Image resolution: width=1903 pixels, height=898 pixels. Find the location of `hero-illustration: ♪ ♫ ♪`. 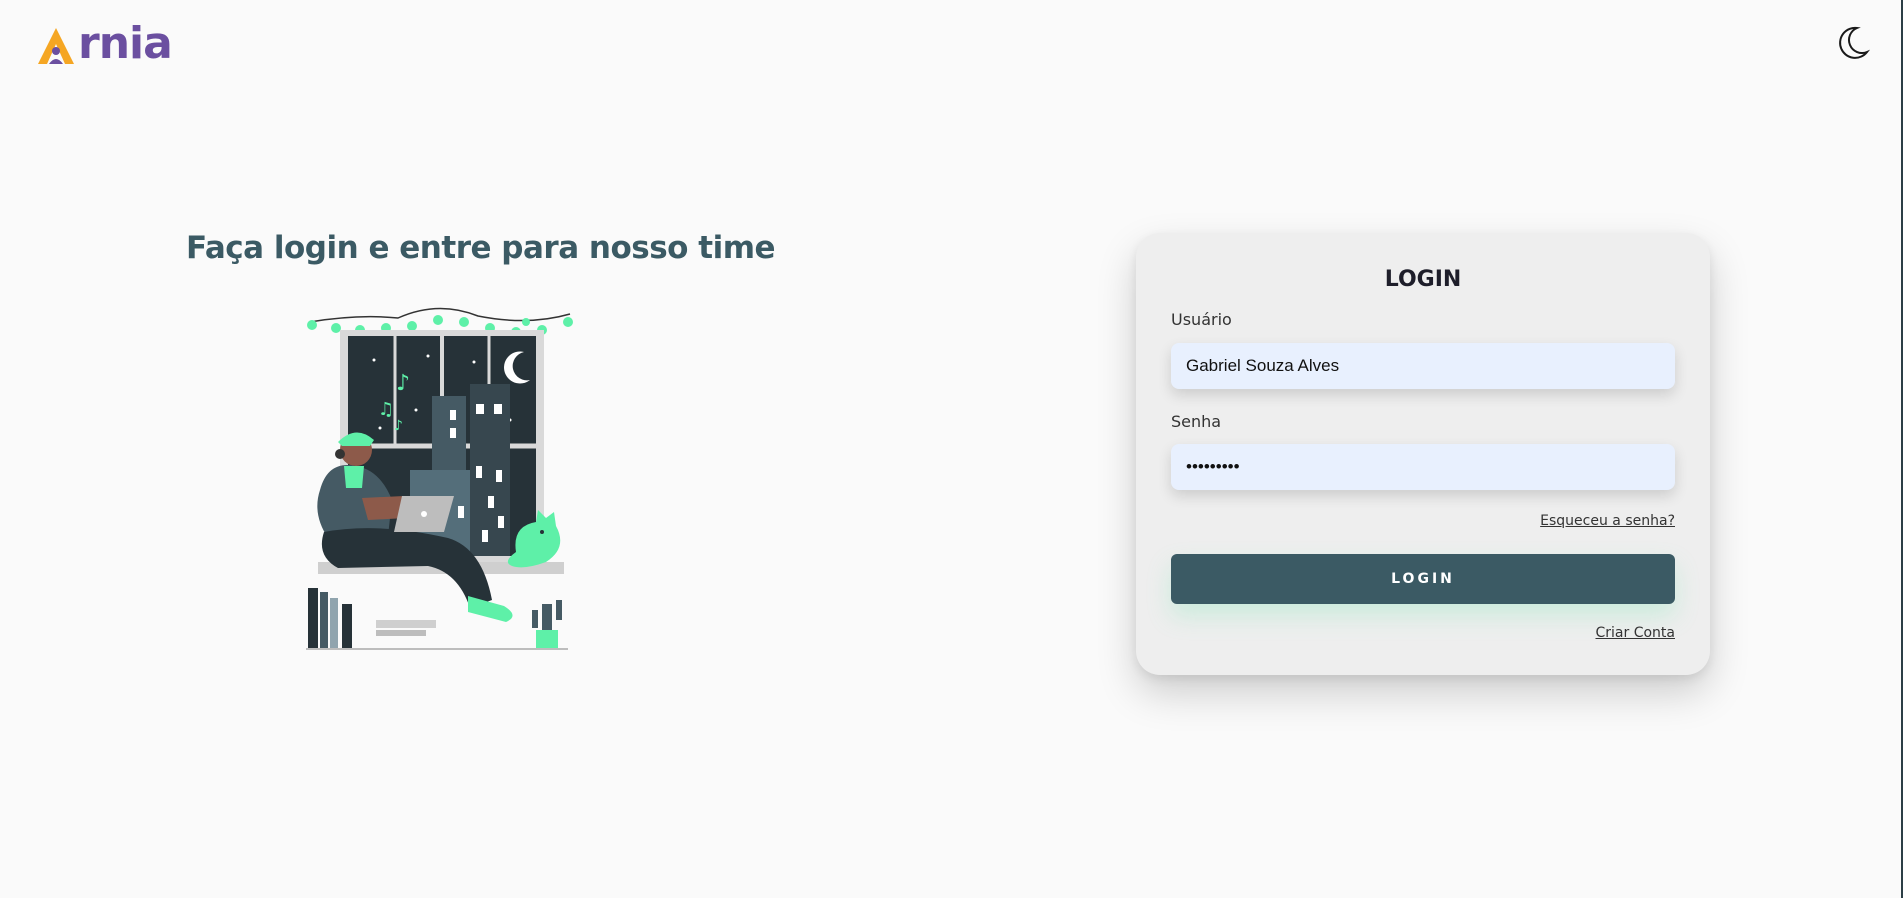

hero-illustration: ♪ ♫ ♪ is located at coordinates (439, 478).